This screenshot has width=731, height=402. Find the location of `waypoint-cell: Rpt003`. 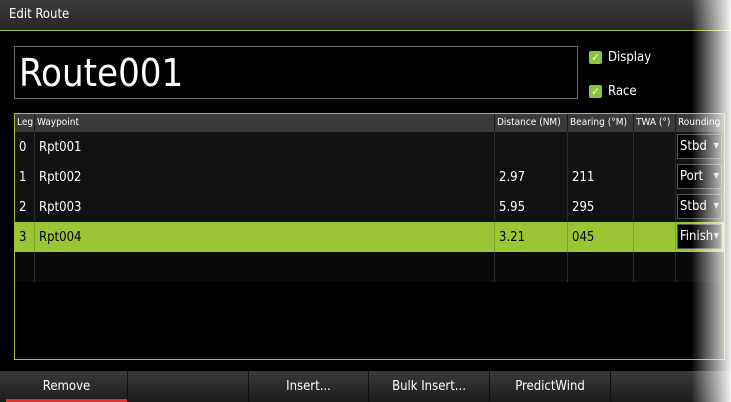

waypoint-cell: Rpt003 is located at coordinates (265, 207).